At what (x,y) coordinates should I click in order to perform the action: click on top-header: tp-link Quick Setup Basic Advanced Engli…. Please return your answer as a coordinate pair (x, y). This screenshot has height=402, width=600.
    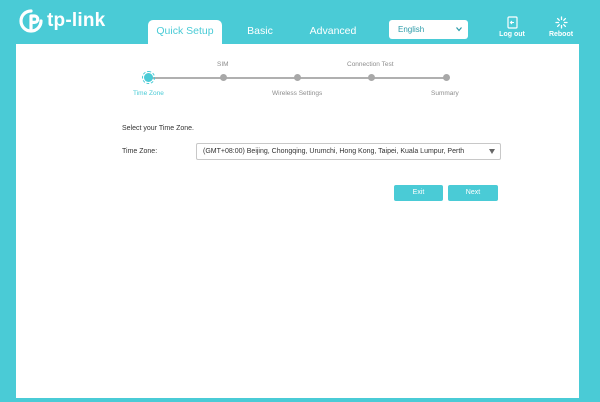
    Looking at the image, I should click on (300, 22).